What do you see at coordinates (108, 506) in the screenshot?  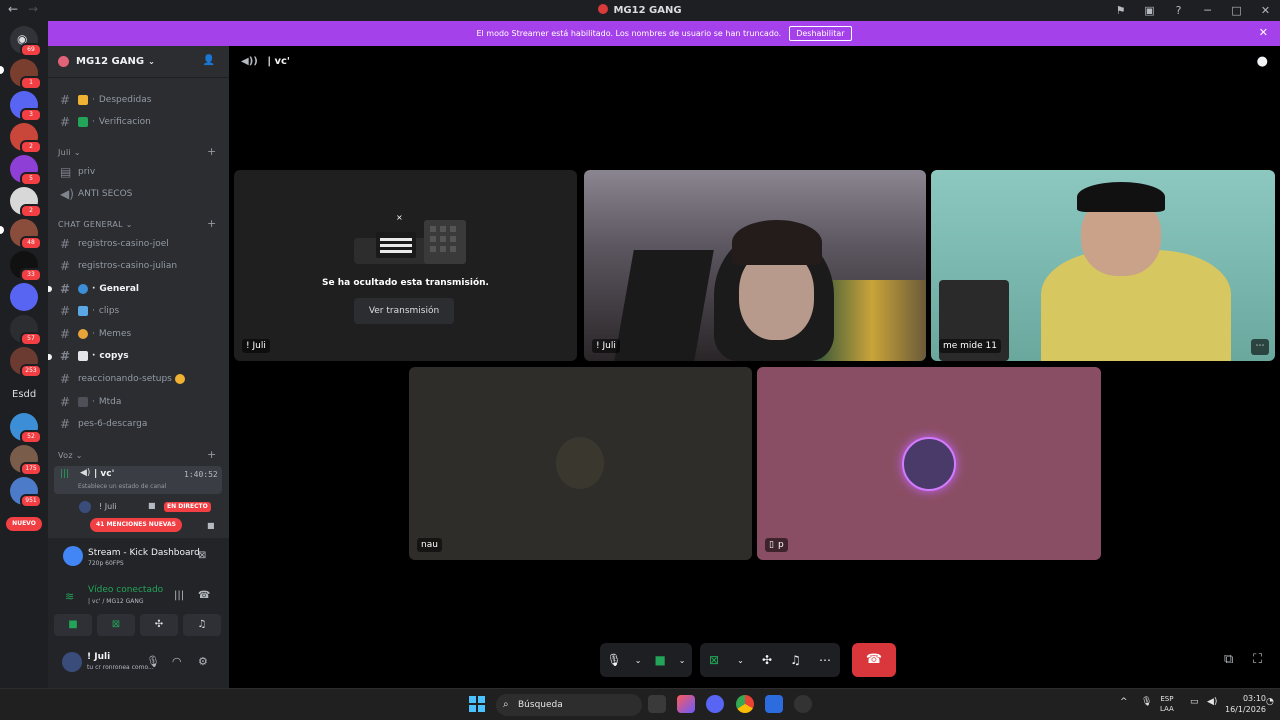 I see `voice-user-name: ! Juli` at bounding box center [108, 506].